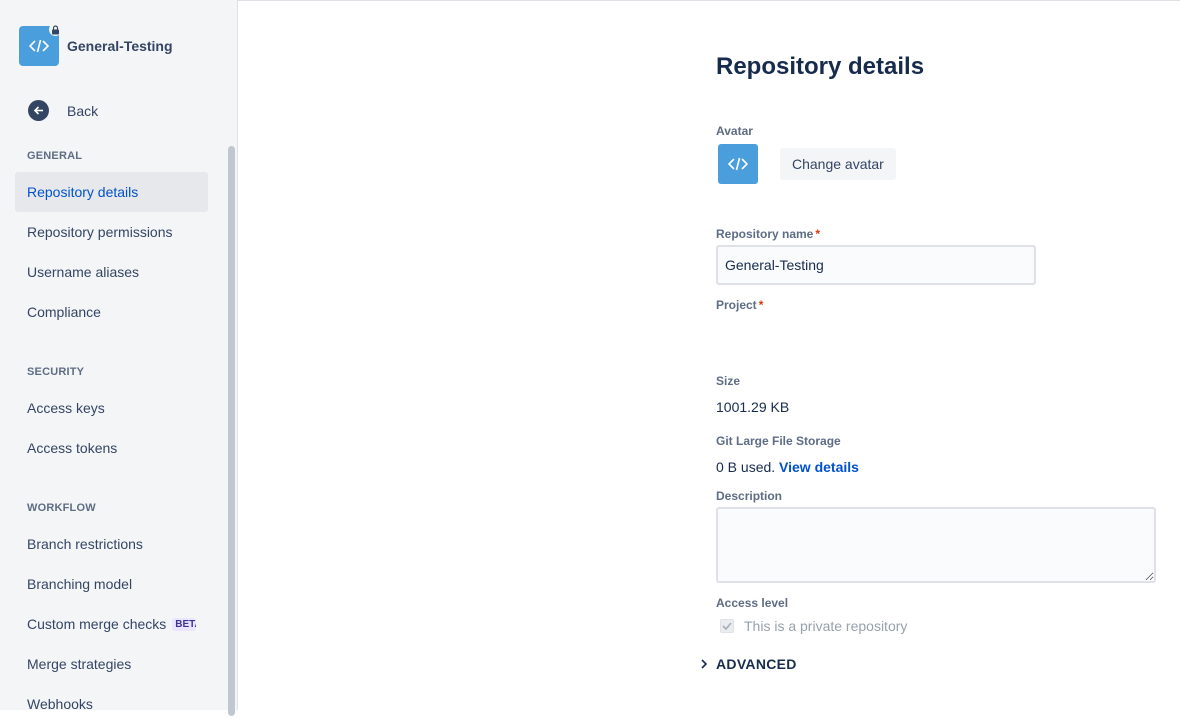 This screenshot has width=1180, height=724. I want to click on lock-icon, so click(55, 29).